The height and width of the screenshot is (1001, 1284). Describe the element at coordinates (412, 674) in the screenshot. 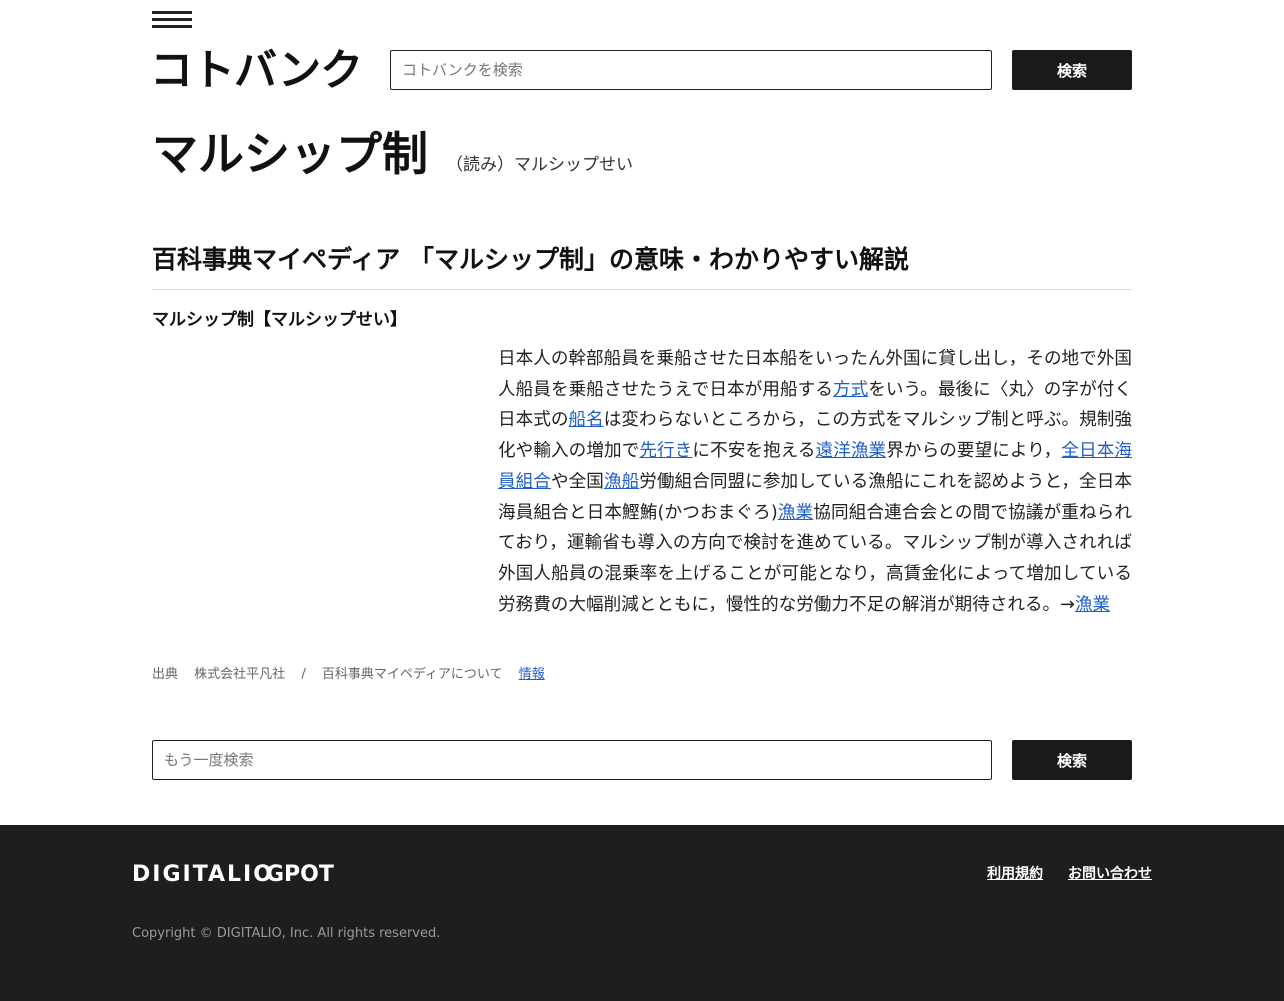

I see `source-about: 百科事典マイペディアについて` at that location.